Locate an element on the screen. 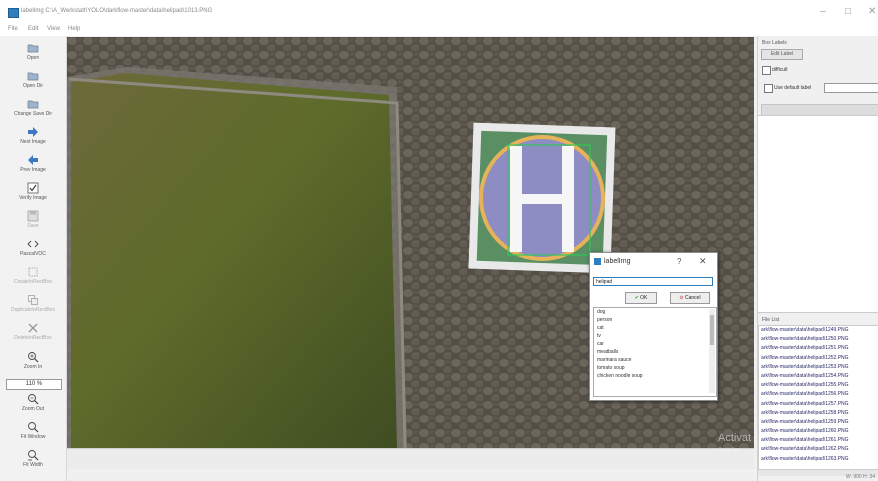 Image resolution: width=878 pixels, height=481 pixels. difficult-label: difficult is located at coordinates (780, 70).